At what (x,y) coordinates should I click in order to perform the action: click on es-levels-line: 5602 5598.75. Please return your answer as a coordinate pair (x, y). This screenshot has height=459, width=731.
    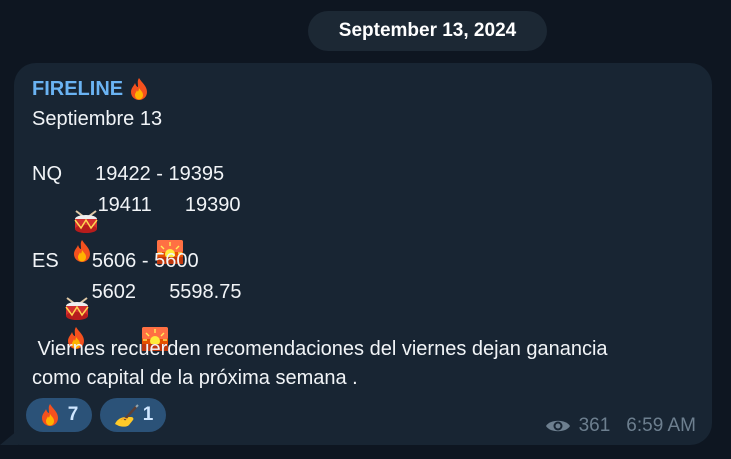
    Looking at the image, I should click on (154, 315).